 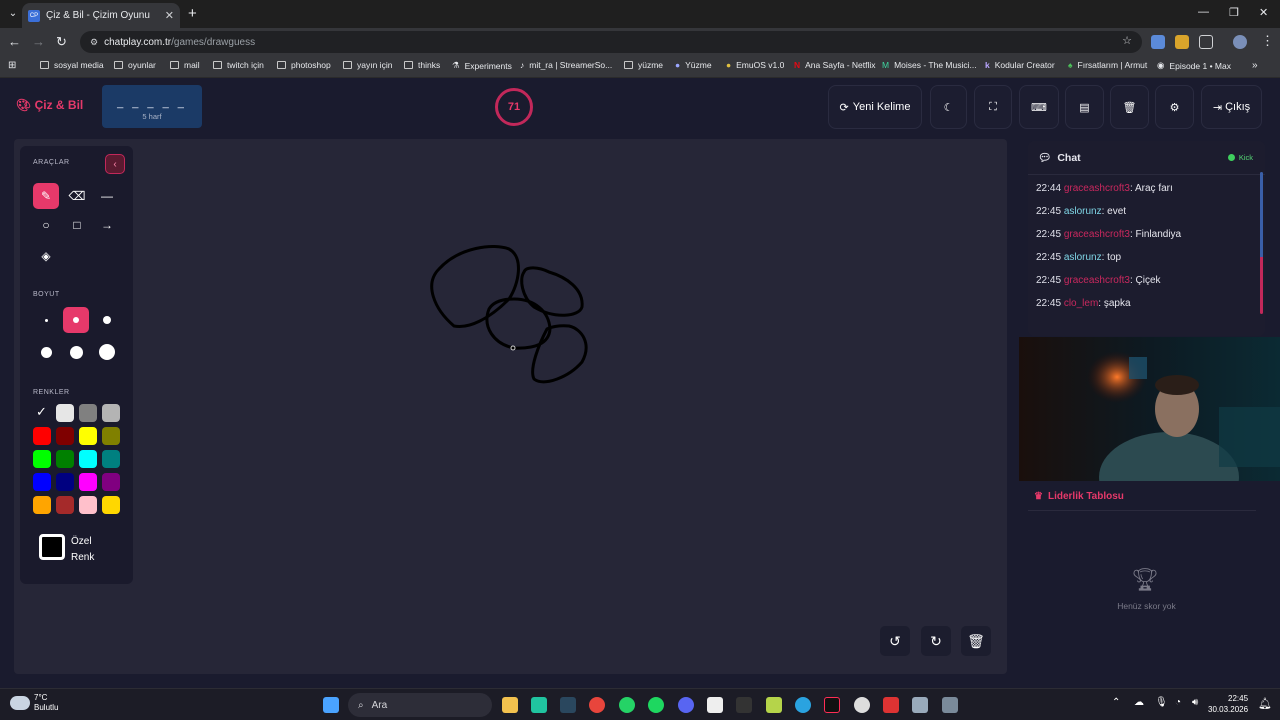 I want to click on custom-color-picker: Özel Renk, so click(x=77, y=554).